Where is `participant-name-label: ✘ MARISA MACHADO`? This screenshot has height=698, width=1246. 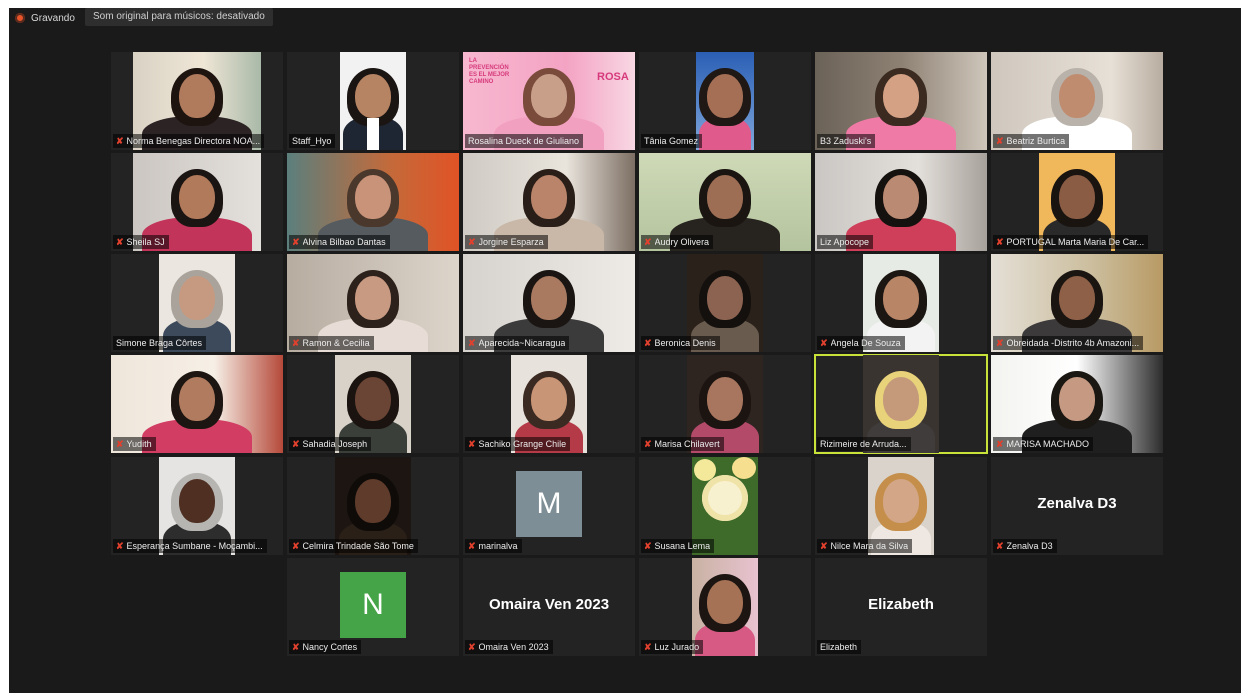 participant-name-label: ✘ MARISA MACHADO is located at coordinates (1043, 444).